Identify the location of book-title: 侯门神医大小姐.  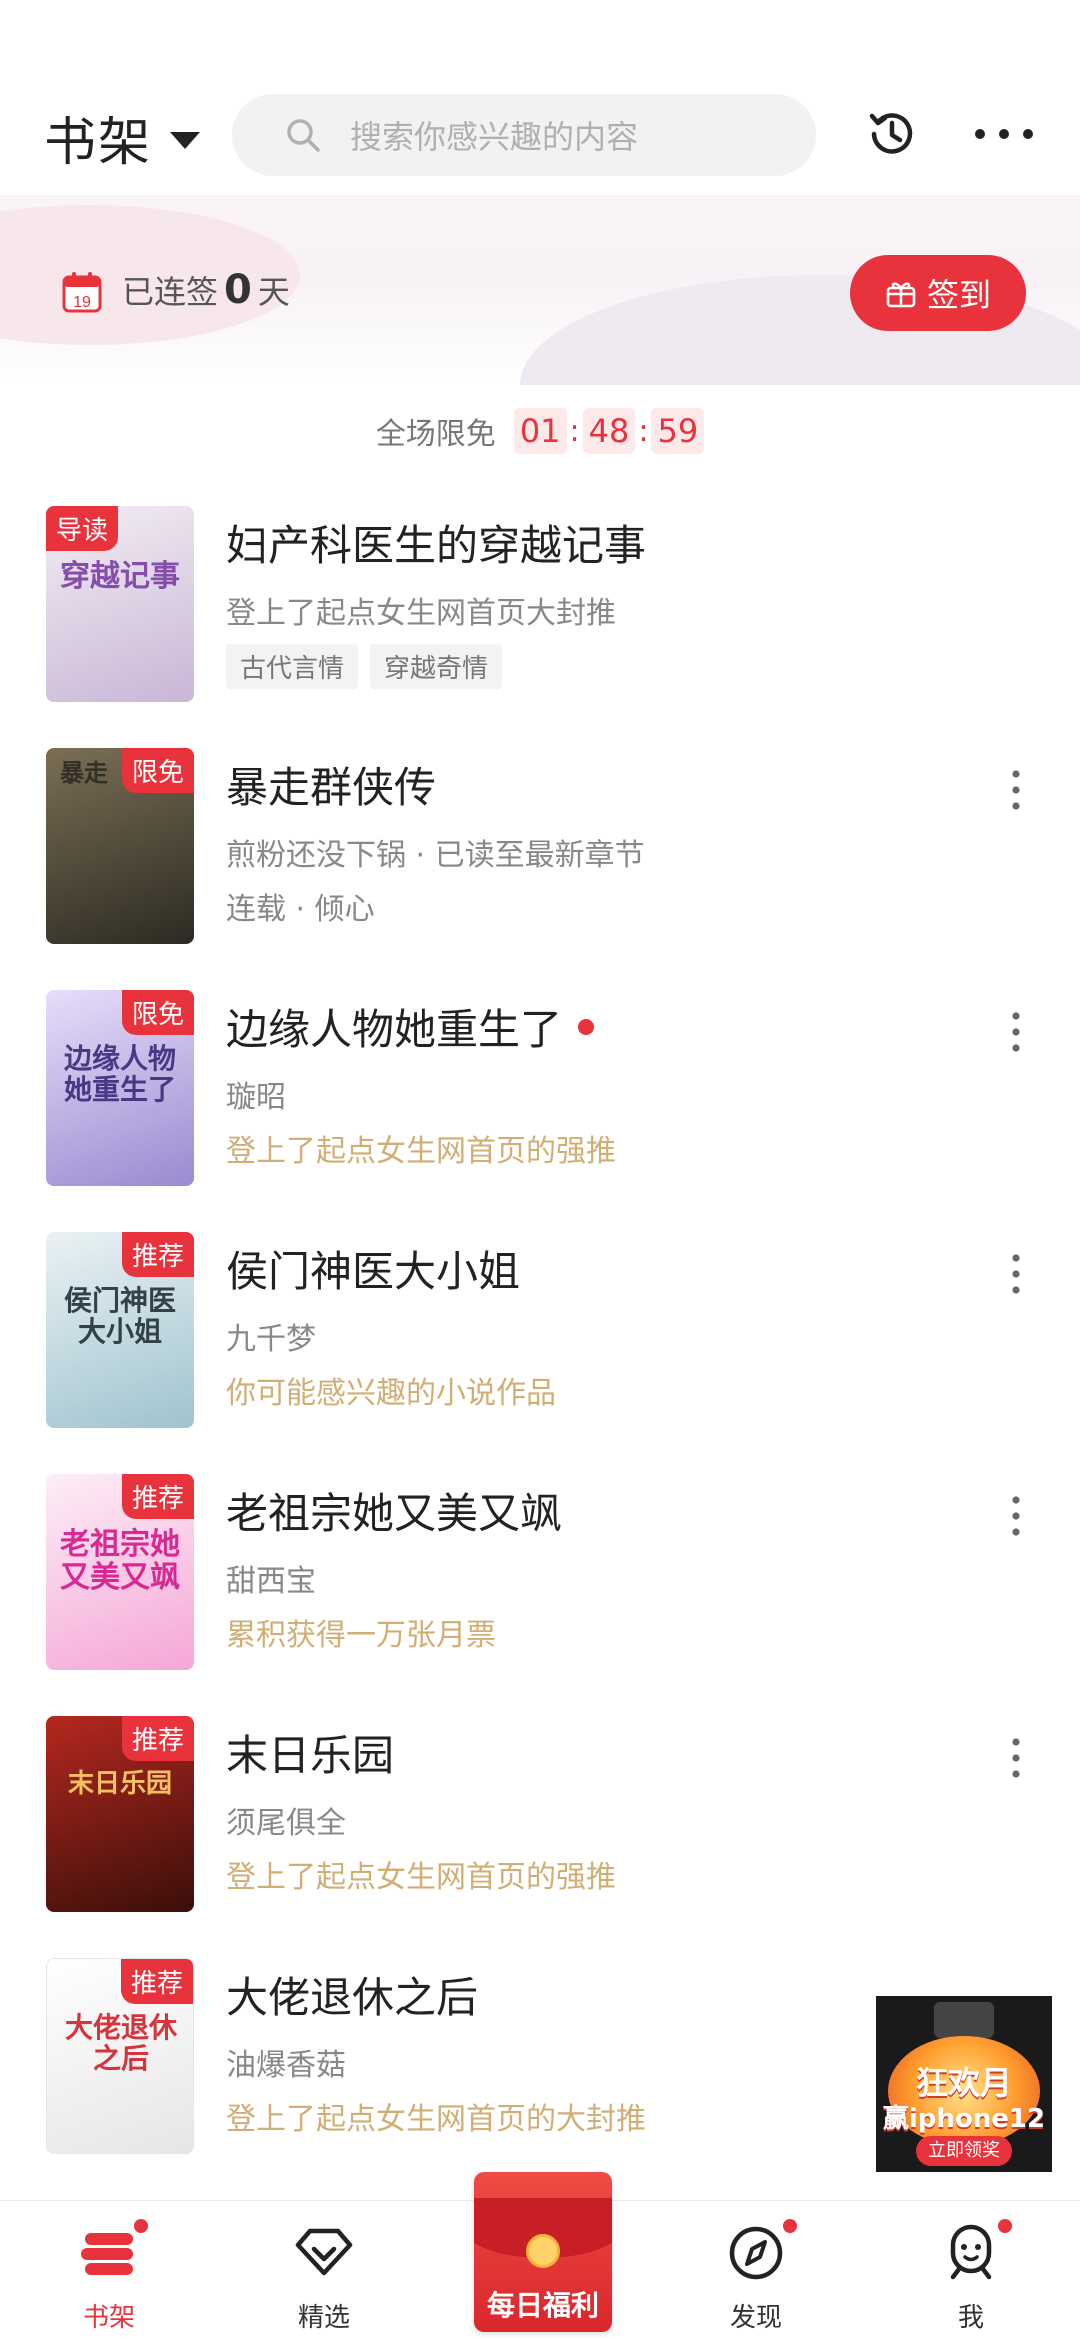
(373, 1268).